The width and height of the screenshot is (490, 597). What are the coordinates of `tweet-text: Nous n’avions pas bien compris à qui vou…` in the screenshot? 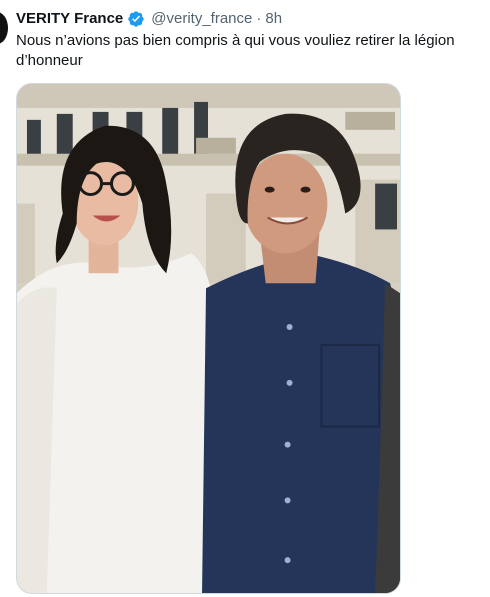 It's located at (235, 50).